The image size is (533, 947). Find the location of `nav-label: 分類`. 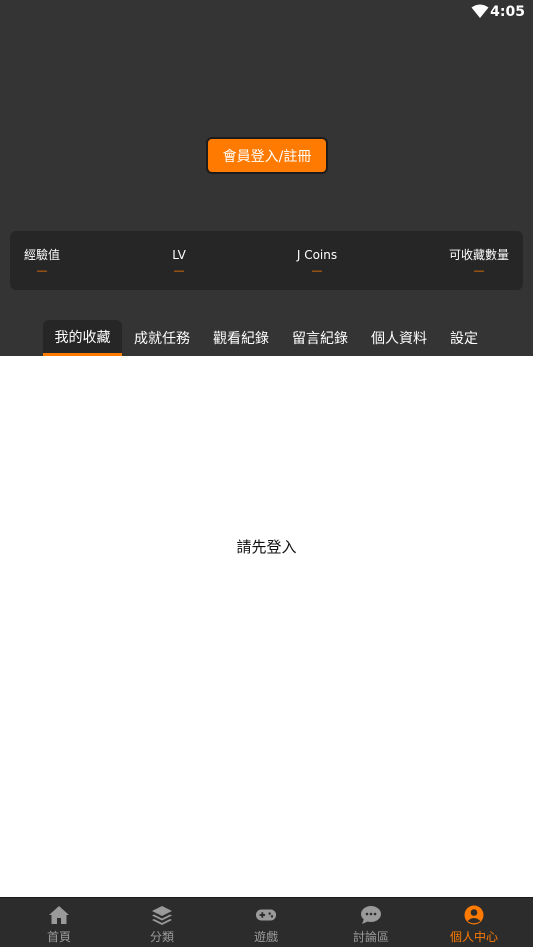

nav-label: 分類 is located at coordinates (161, 937).